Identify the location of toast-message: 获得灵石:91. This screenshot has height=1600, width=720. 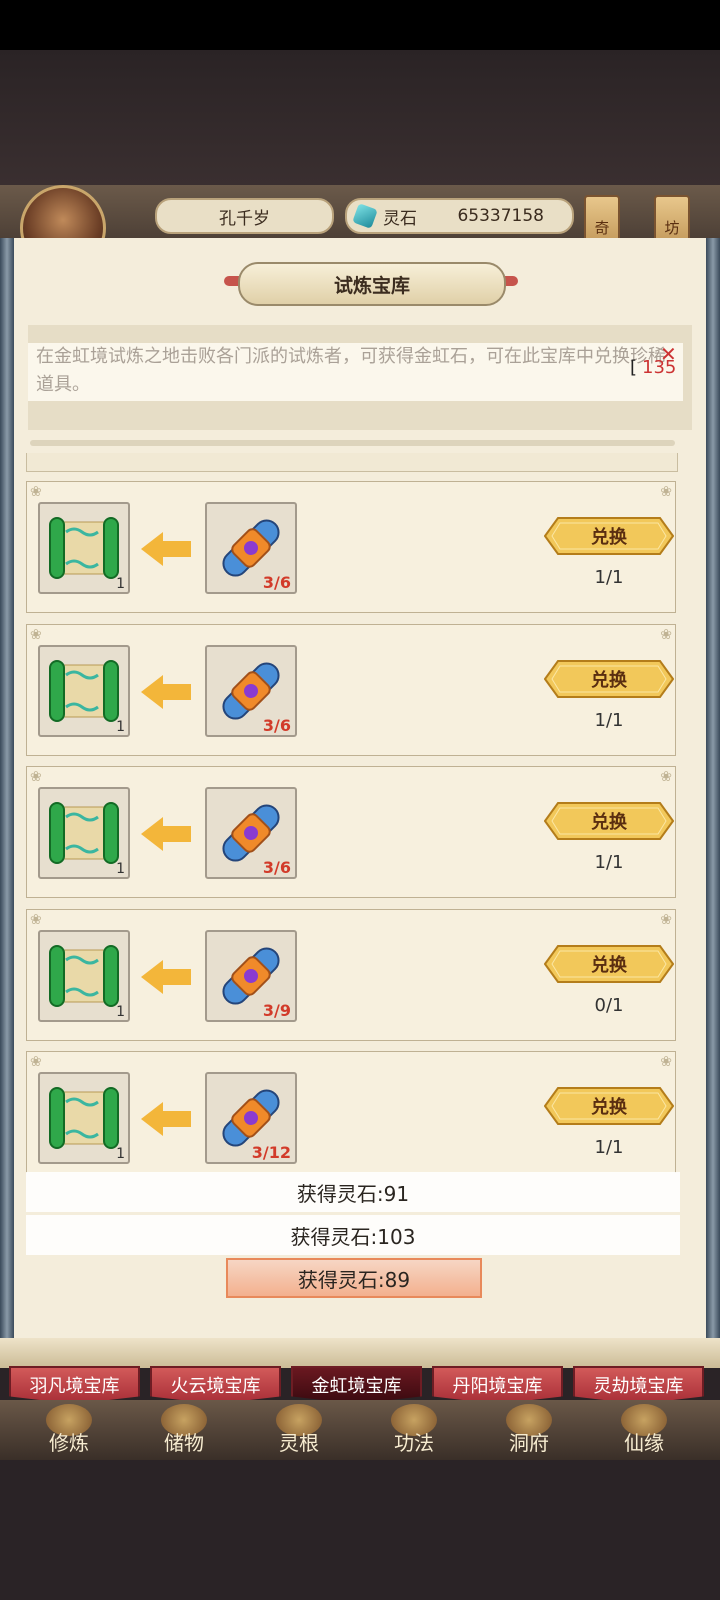
(353, 1192).